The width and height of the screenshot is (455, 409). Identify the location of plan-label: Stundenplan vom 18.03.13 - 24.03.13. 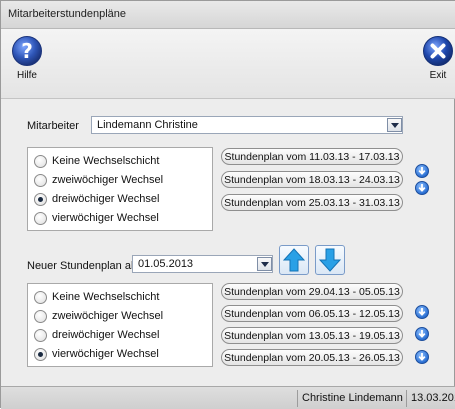
(312, 179).